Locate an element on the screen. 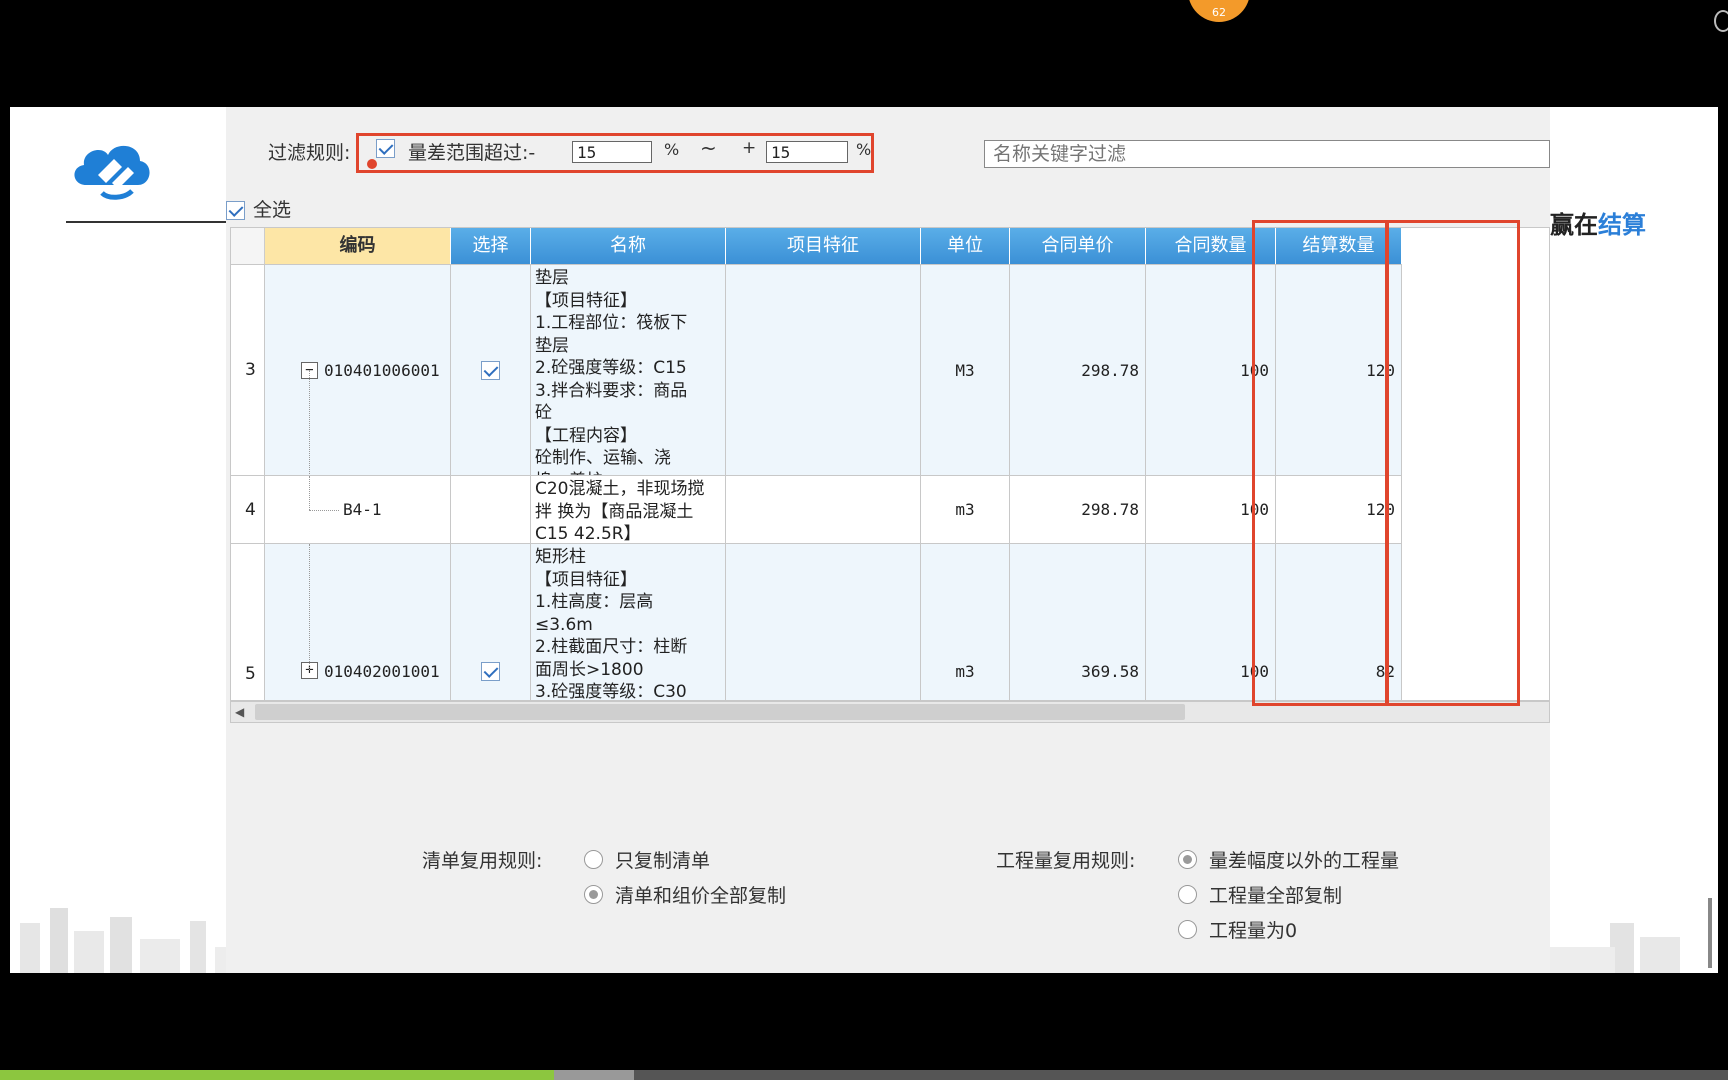 Image resolution: width=1728 pixels, height=1080 pixels. select-all: 全选 is located at coordinates (258, 208).